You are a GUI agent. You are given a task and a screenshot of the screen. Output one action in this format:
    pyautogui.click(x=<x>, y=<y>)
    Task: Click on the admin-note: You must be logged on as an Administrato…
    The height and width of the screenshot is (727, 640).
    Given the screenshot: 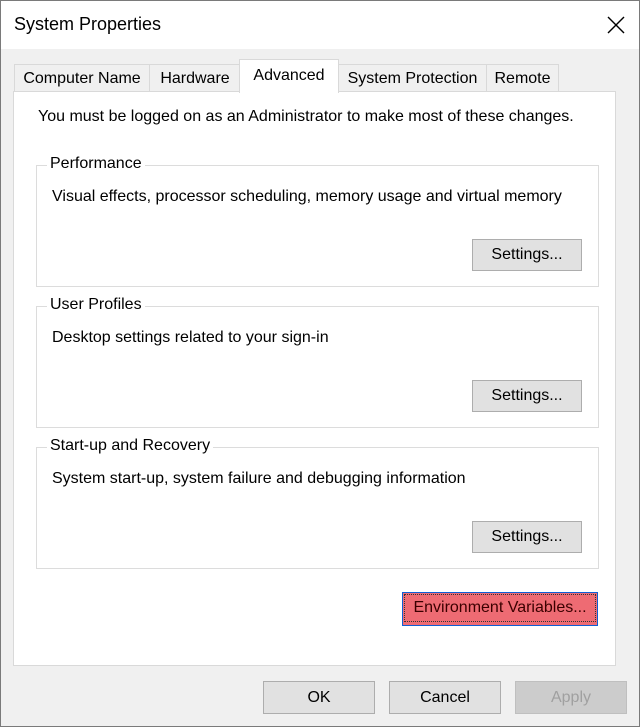 What is the action you would take?
    pyautogui.click(x=306, y=116)
    